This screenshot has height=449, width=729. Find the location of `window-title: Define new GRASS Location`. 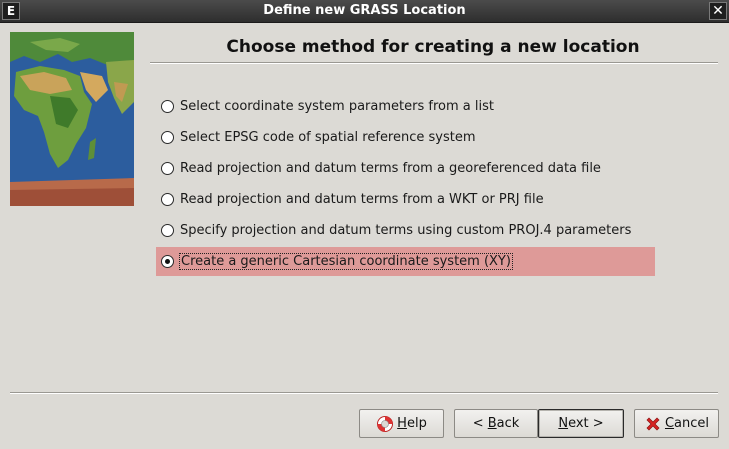

window-title: Define new GRASS Location is located at coordinates (364, 10).